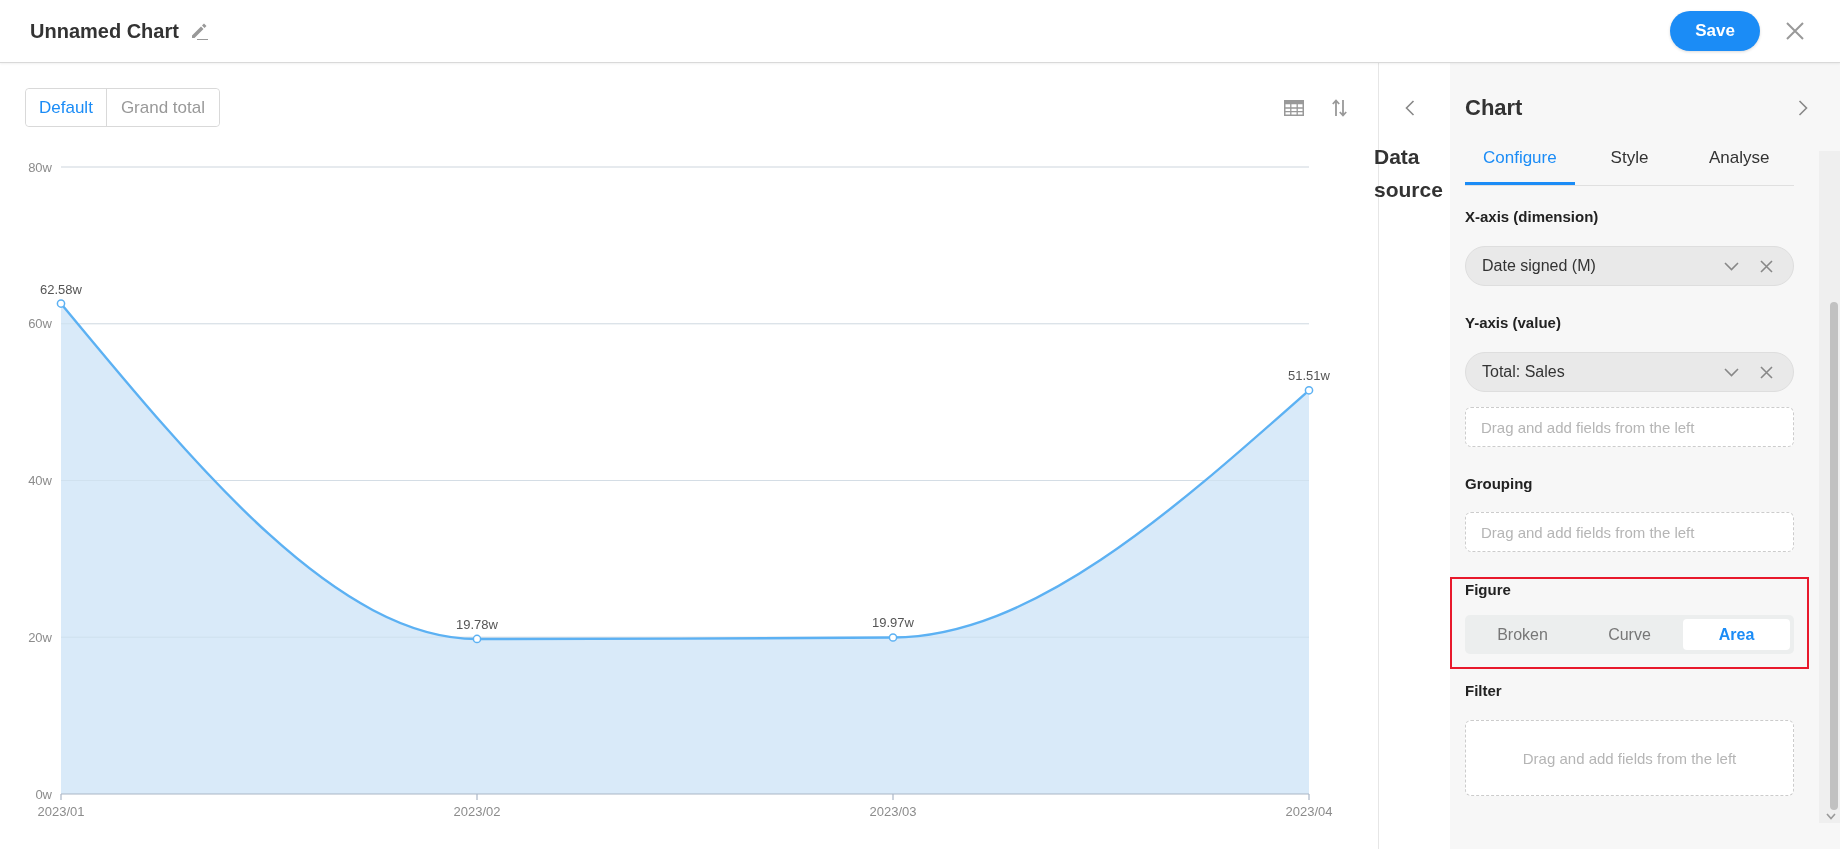 Image resolution: width=1840 pixels, height=849 pixels. What do you see at coordinates (1294, 107) in the screenshot?
I see `table-icon` at bounding box center [1294, 107].